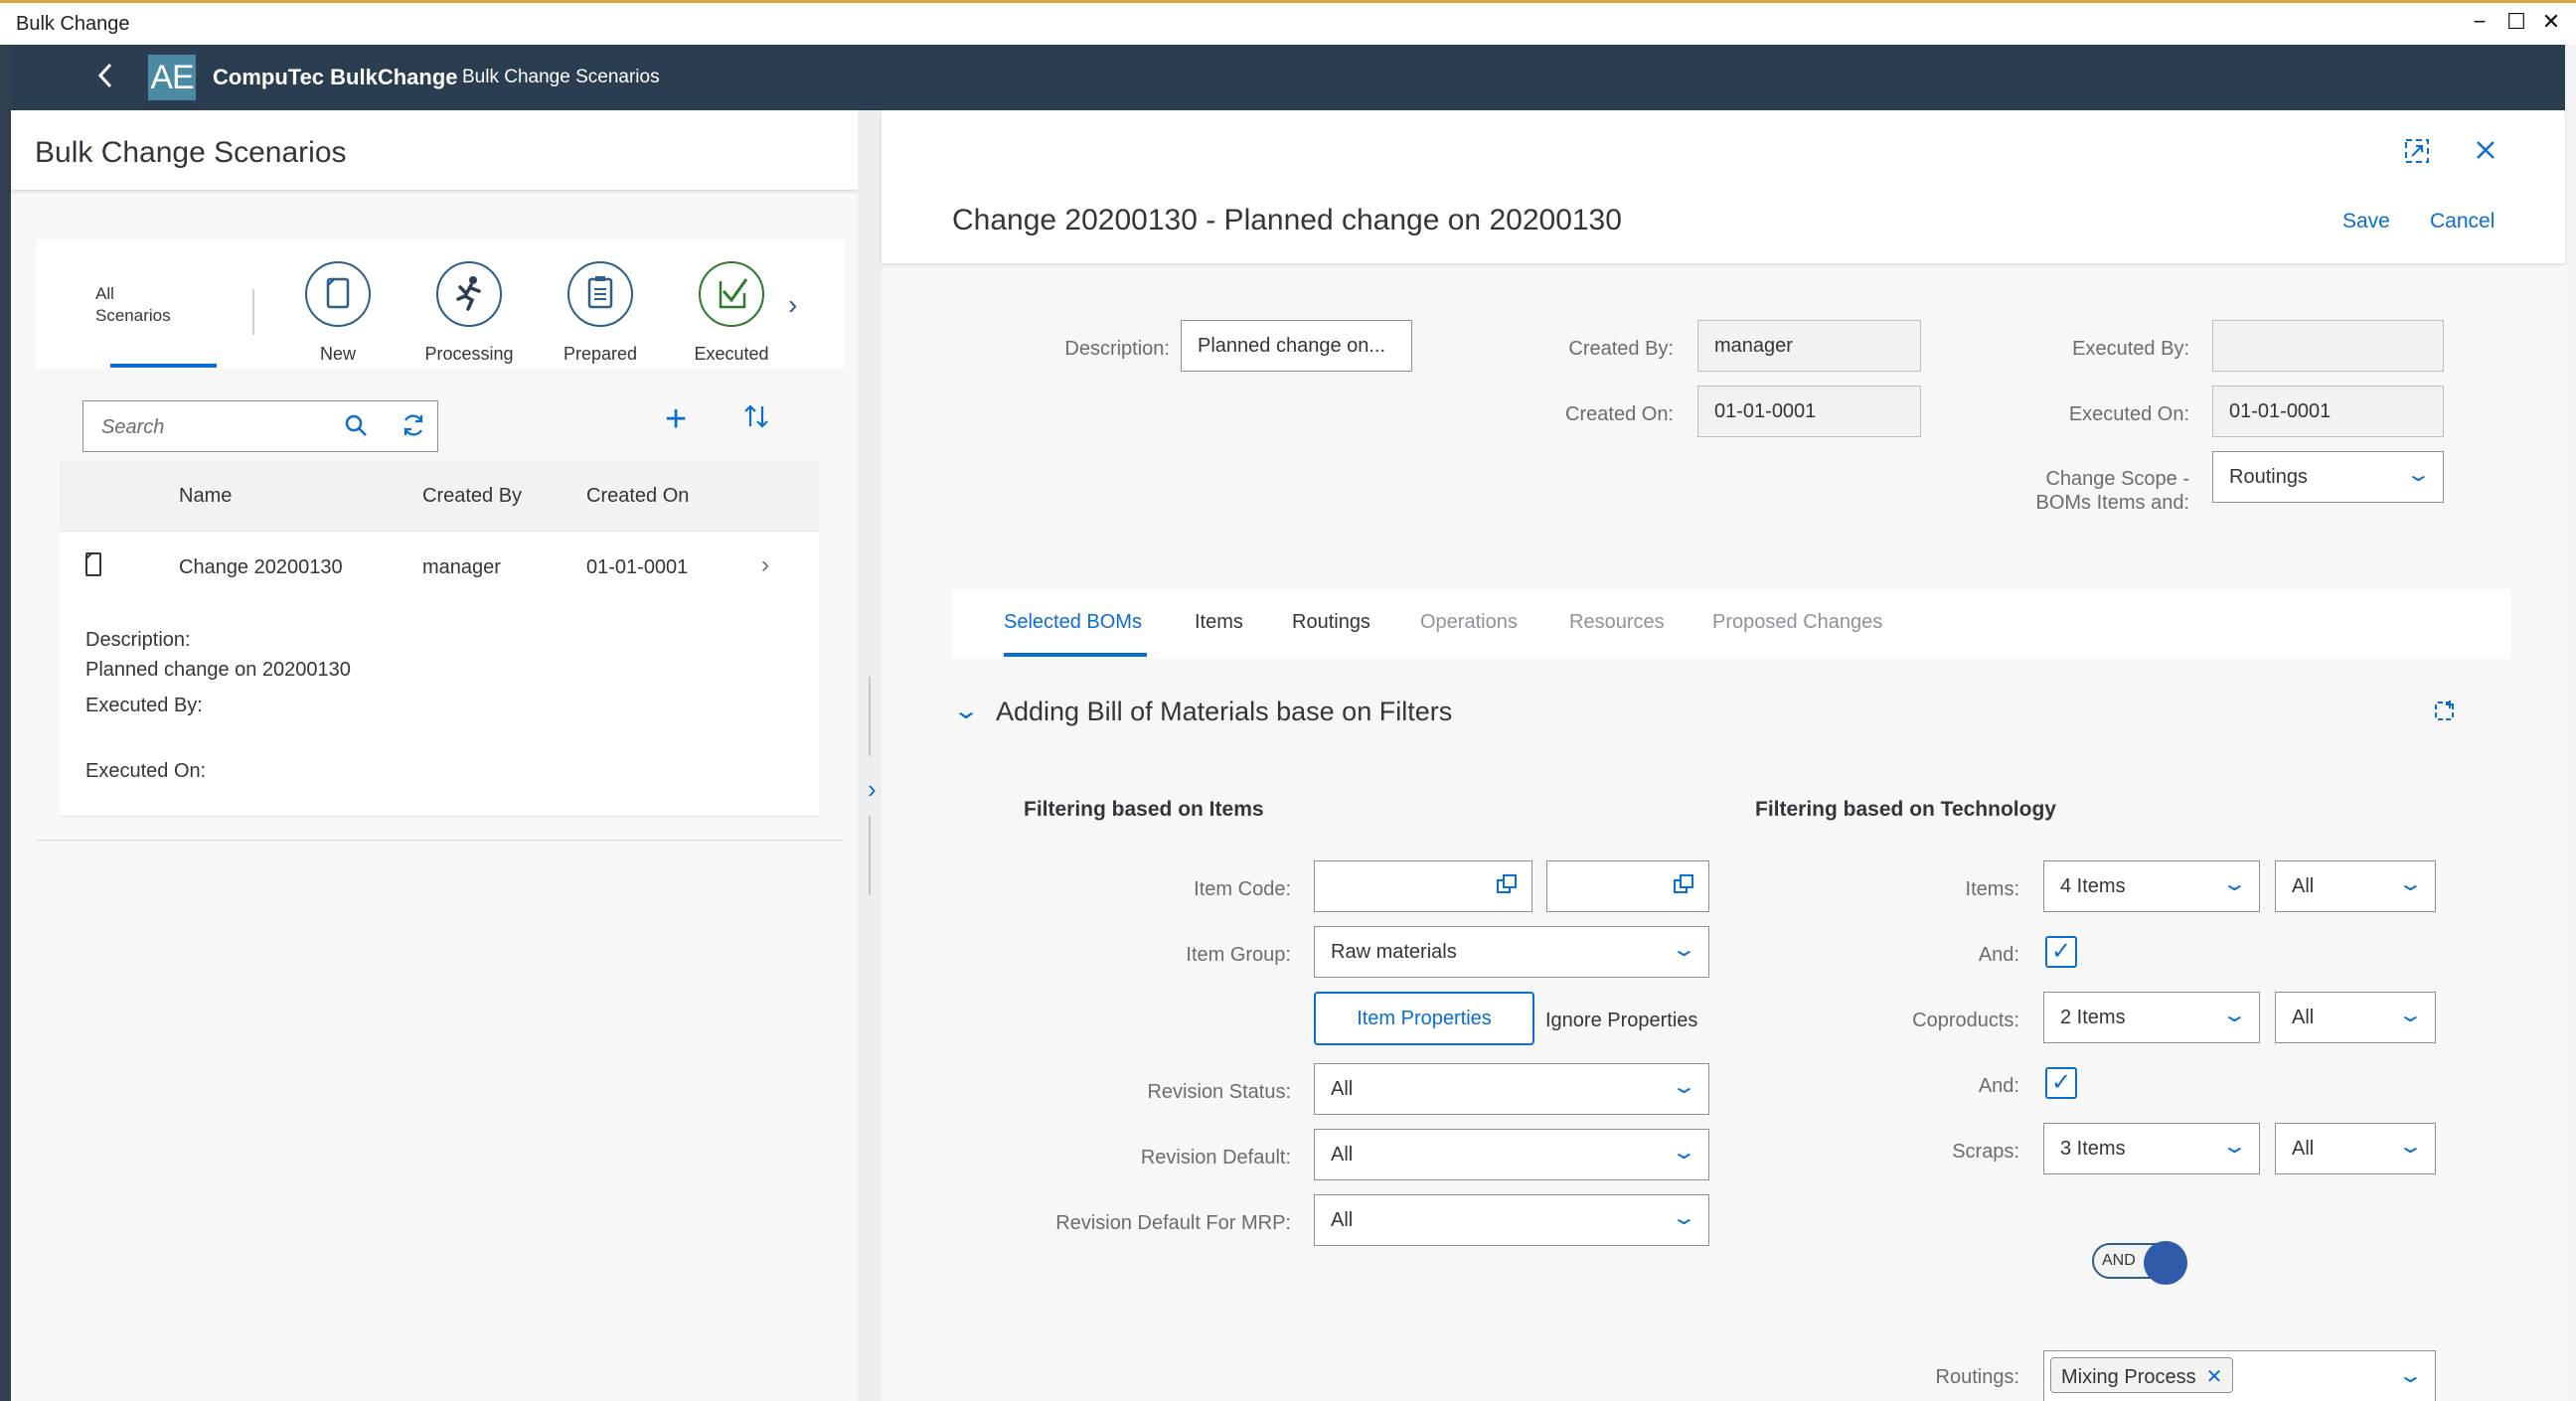 The image size is (2576, 1401). I want to click on collapse-chevron-icon: ⌄, so click(966, 711).